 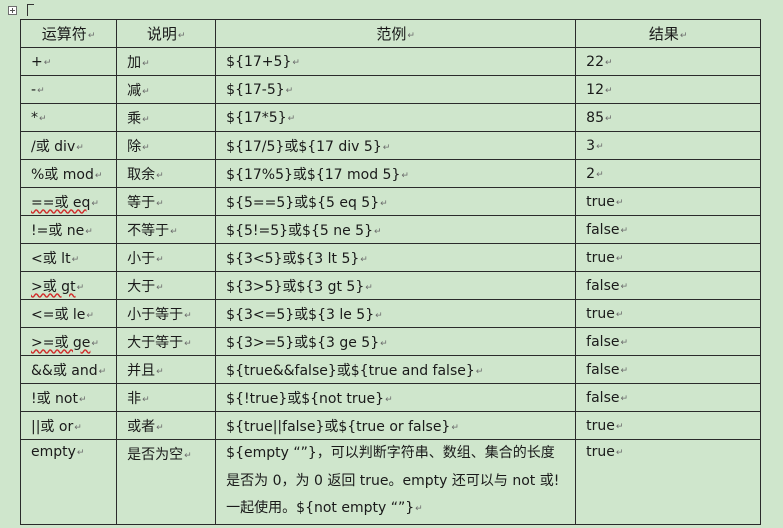 What do you see at coordinates (396, 341) in the screenshot?
I see `cell-example: ${3>=5}或${3 ge 5}↵` at bounding box center [396, 341].